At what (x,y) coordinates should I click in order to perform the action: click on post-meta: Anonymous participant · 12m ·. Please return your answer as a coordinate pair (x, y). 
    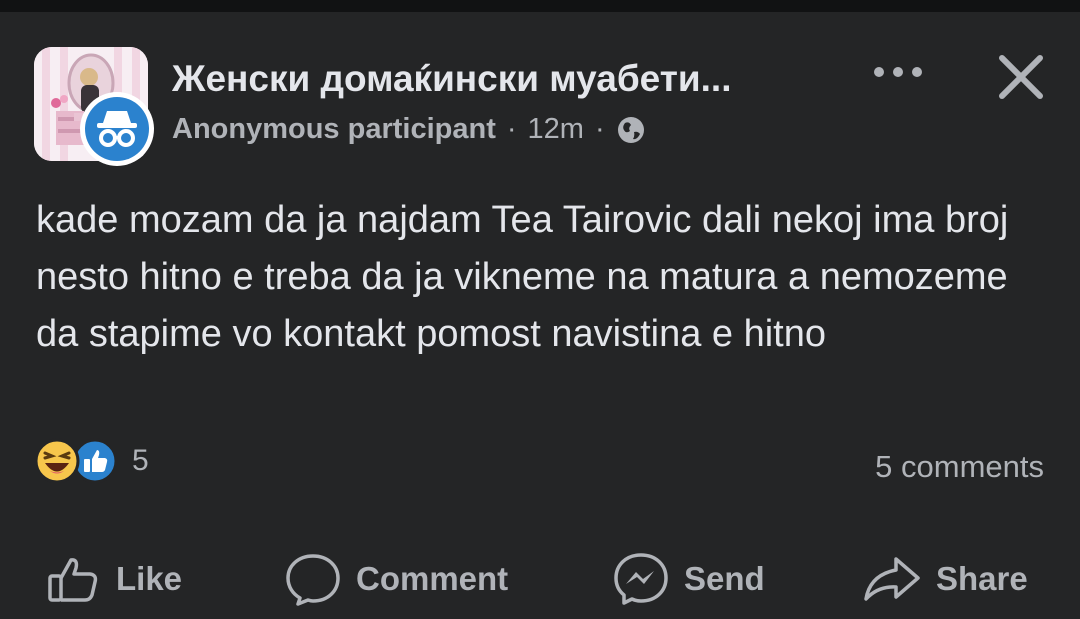
    Looking at the image, I should click on (409, 129).